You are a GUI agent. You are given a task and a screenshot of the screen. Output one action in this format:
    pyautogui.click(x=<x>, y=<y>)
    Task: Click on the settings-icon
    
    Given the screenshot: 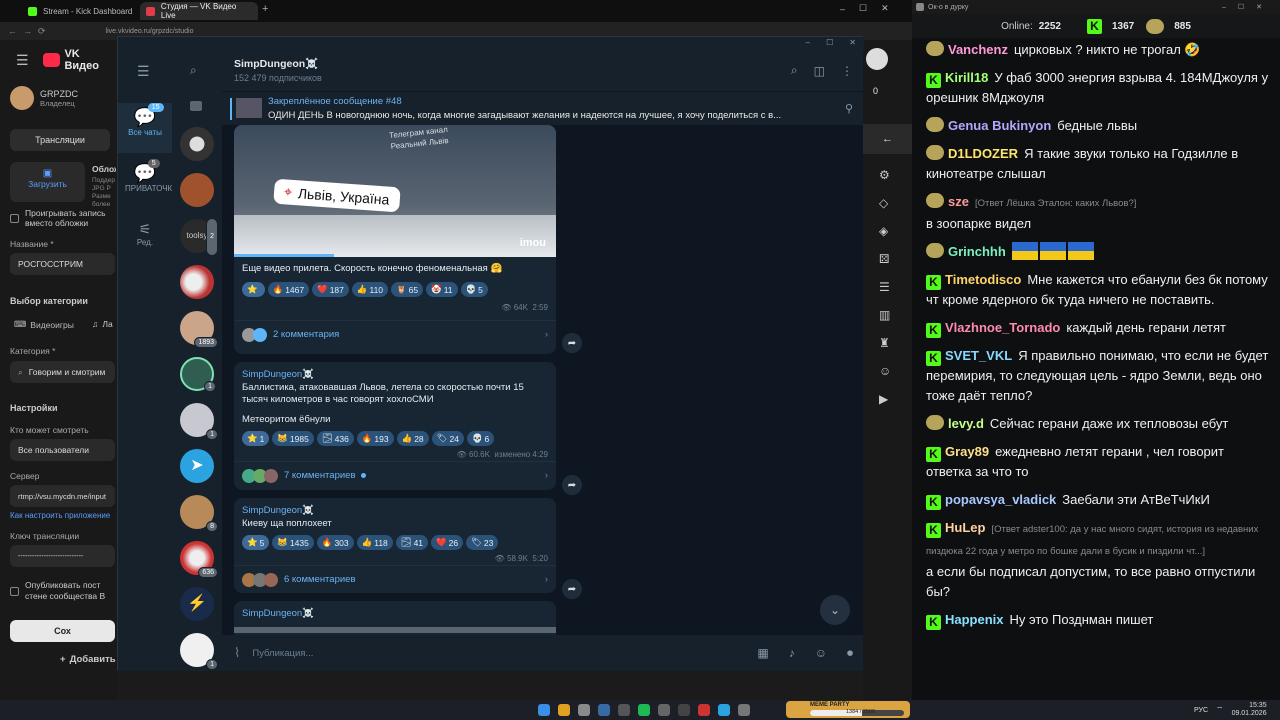 What is the action you would take?
    pyautogui.click(x=584, y=710)
    